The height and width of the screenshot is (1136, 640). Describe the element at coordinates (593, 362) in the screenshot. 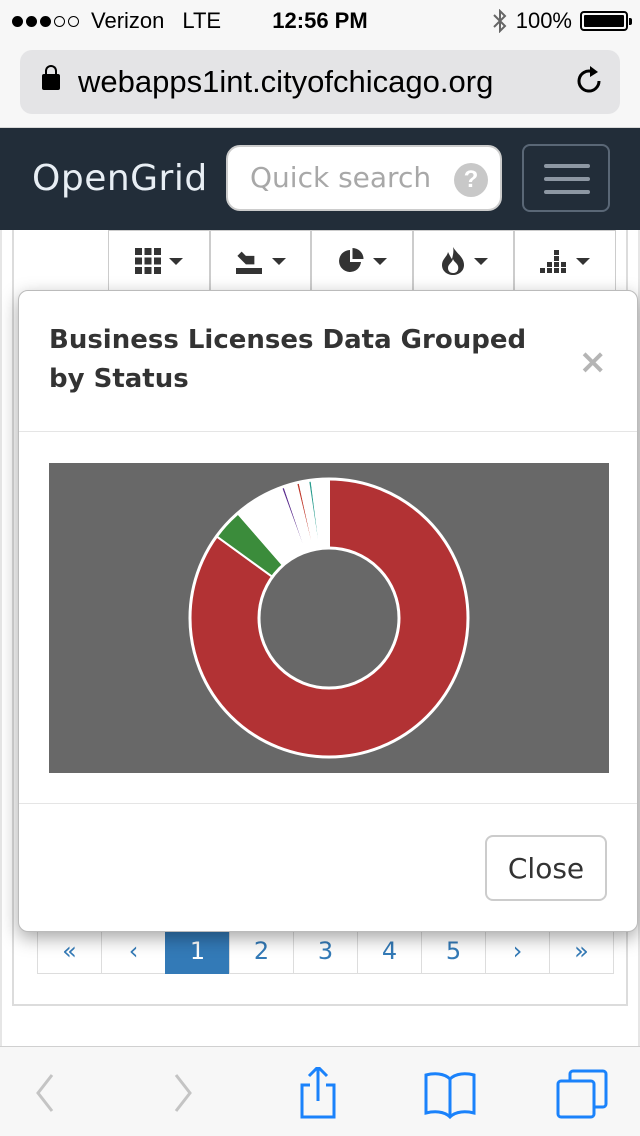

I see `close-icon: ×` at that location.